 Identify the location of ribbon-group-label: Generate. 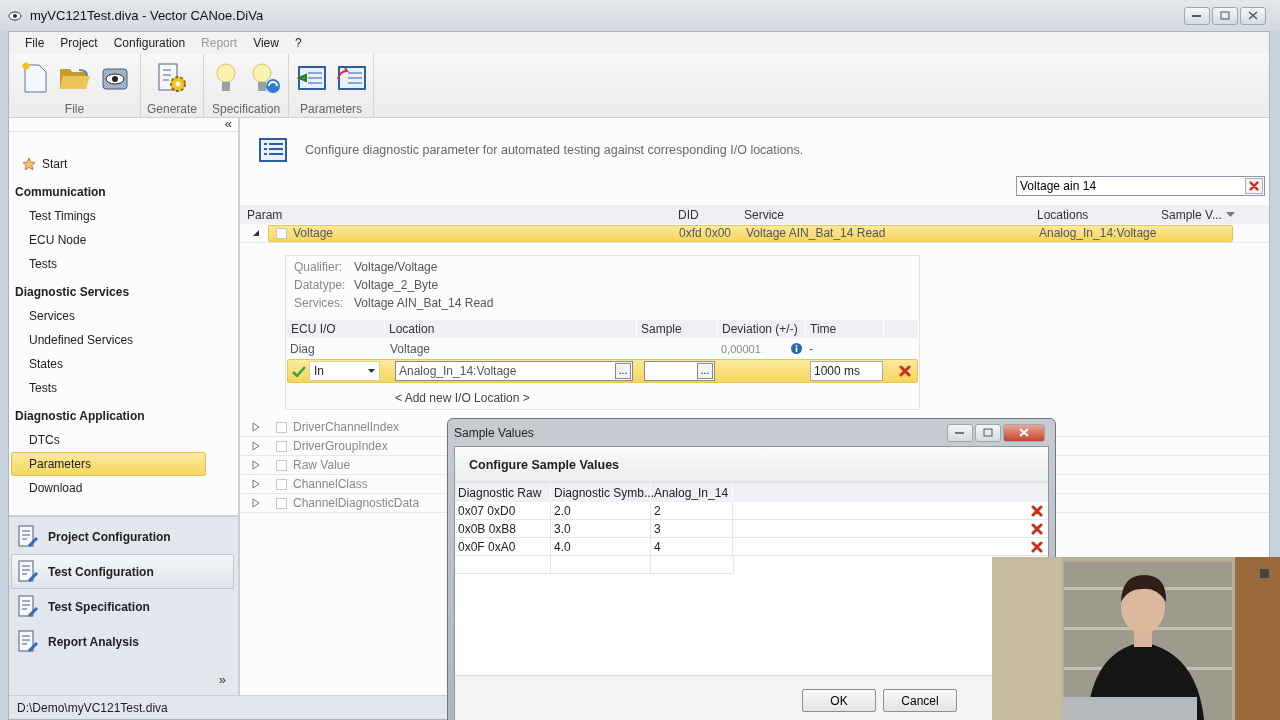
(172, 109).